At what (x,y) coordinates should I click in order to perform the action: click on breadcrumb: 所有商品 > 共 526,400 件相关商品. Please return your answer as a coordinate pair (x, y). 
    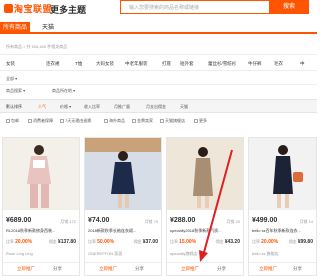
    Looking at the image, I should click on (37, 46).